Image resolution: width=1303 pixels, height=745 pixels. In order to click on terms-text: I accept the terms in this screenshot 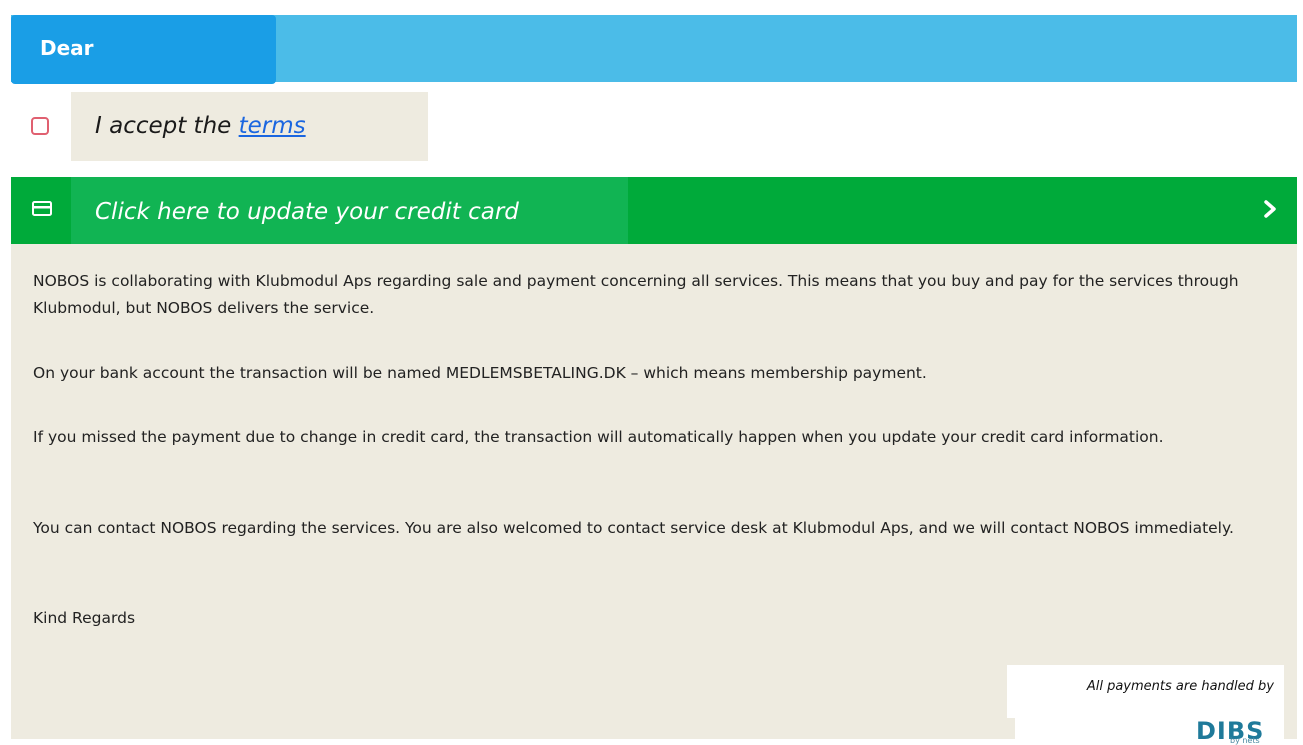, I will do `click(200, 126)`.